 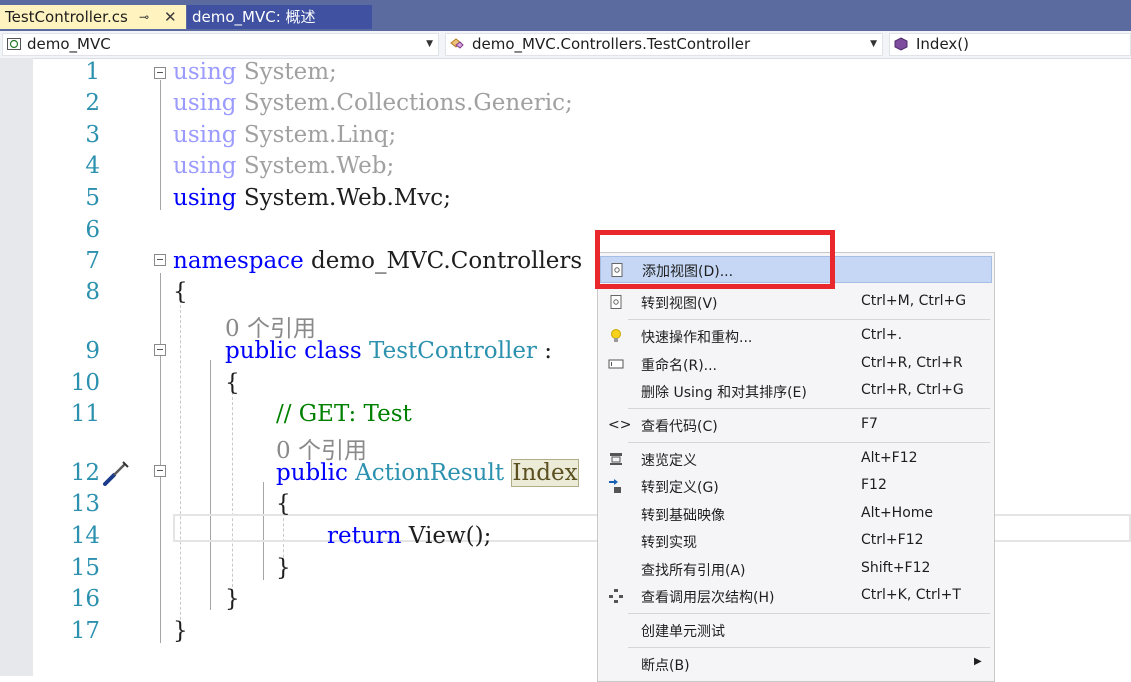 I want to click on go-to-view-icon, so click(x=616, y=302).